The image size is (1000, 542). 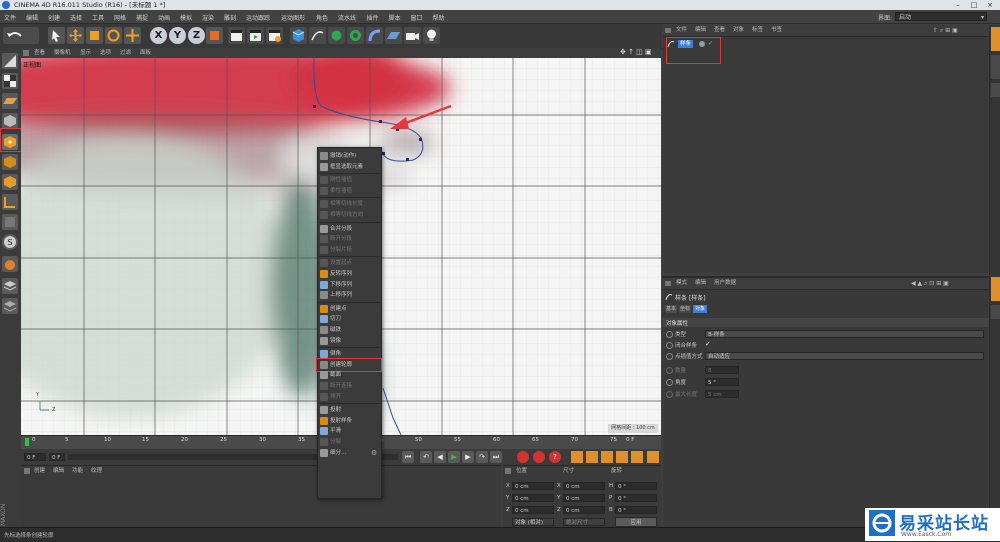 What do you see at coordinates (669, 394) in the screenshot?
I see `maxlen-anim-dot` at bounding box center [669, 394].